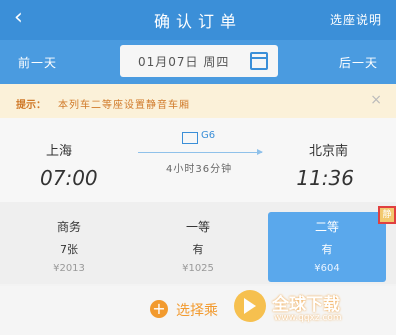 This screenshot has width=396, height=335. Describe the element at coordinates (37, 62) in the screenshot. I see `prev-day-button: 前一天` at that location.